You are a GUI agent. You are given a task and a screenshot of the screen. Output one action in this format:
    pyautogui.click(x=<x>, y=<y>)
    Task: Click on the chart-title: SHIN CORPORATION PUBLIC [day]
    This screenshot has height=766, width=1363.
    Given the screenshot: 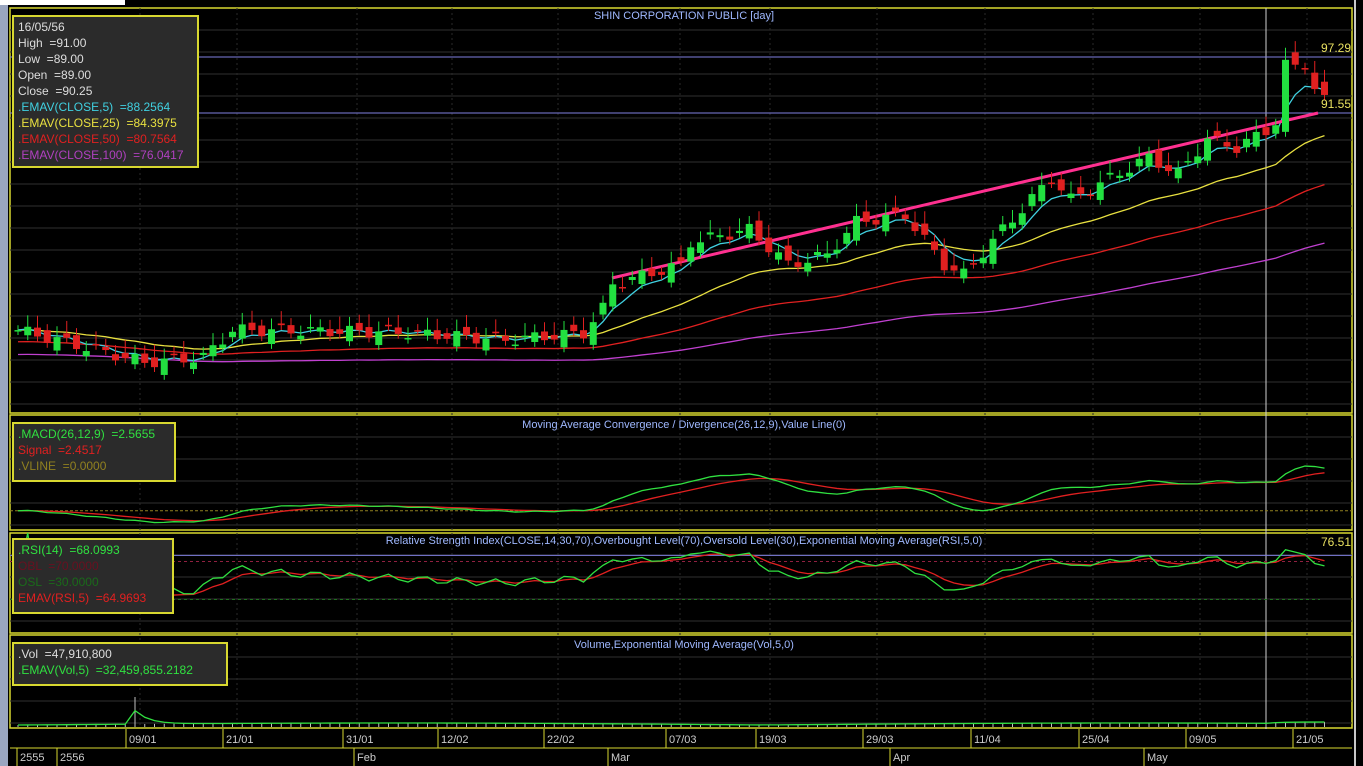 What is the action you would take?
    pyautogui.click(x=684, y=16)
    